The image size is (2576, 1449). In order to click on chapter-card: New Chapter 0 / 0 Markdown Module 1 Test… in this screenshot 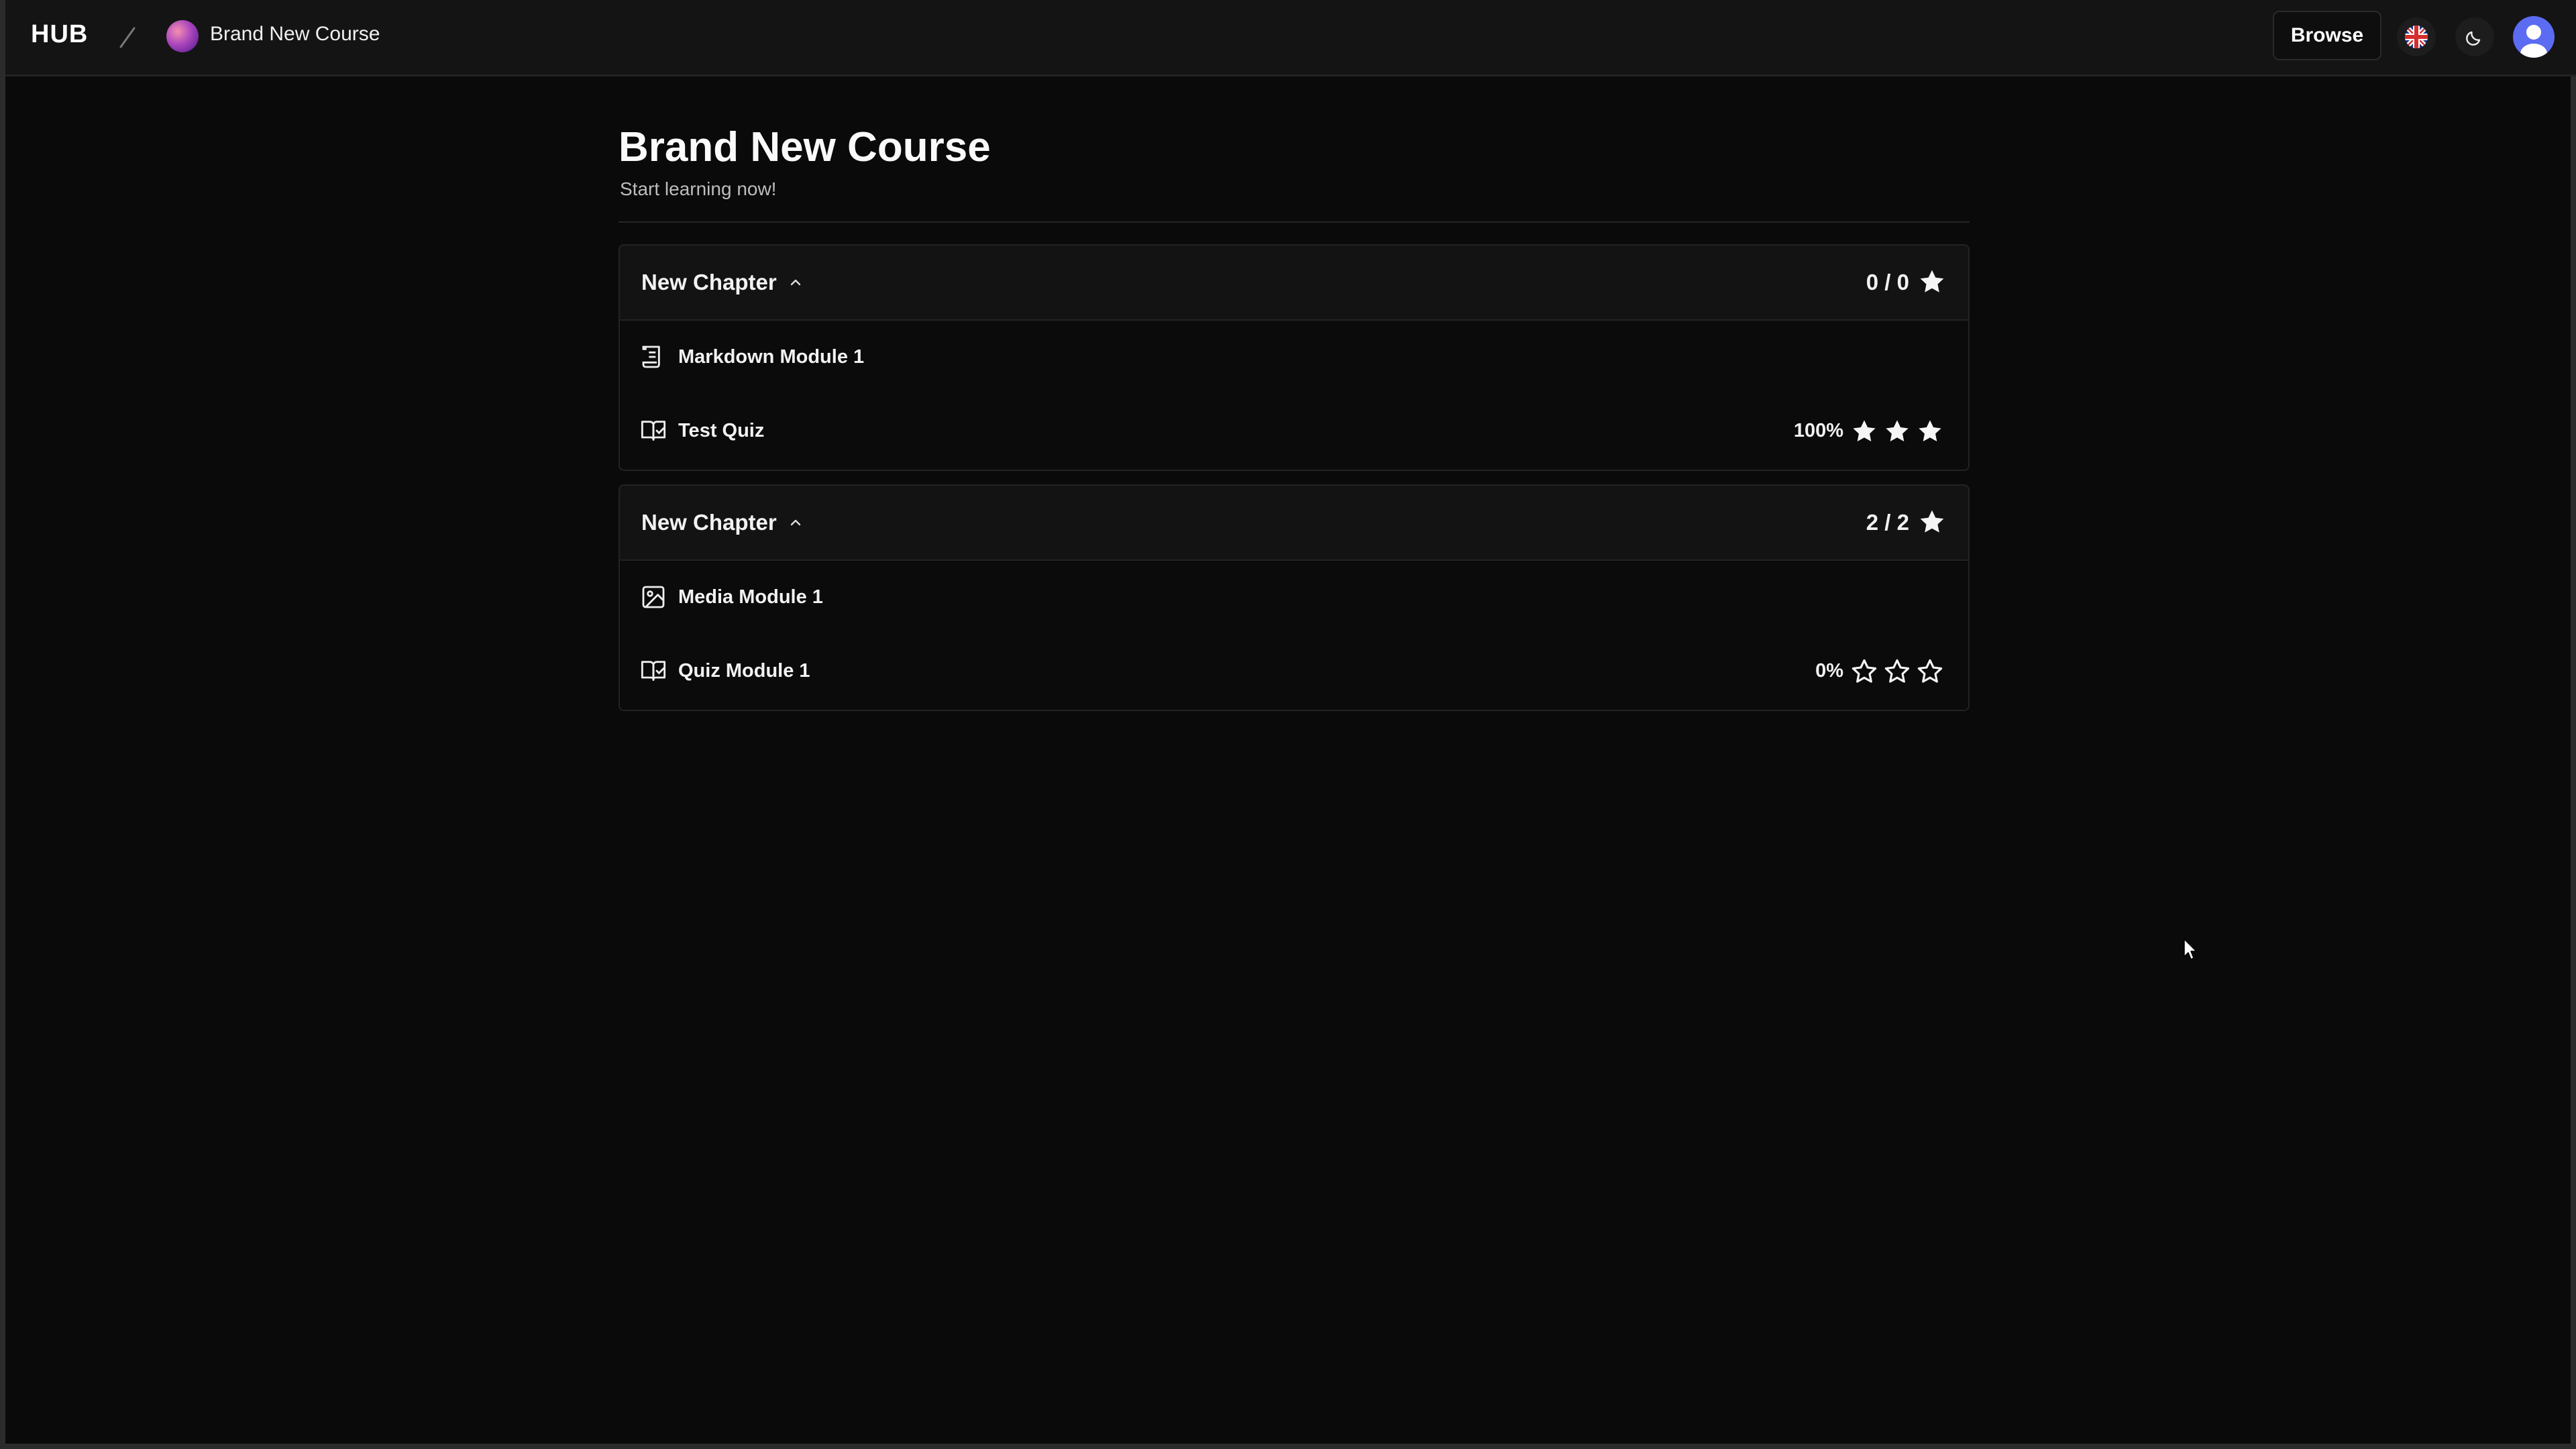, I will do `click(1294, 357)`.